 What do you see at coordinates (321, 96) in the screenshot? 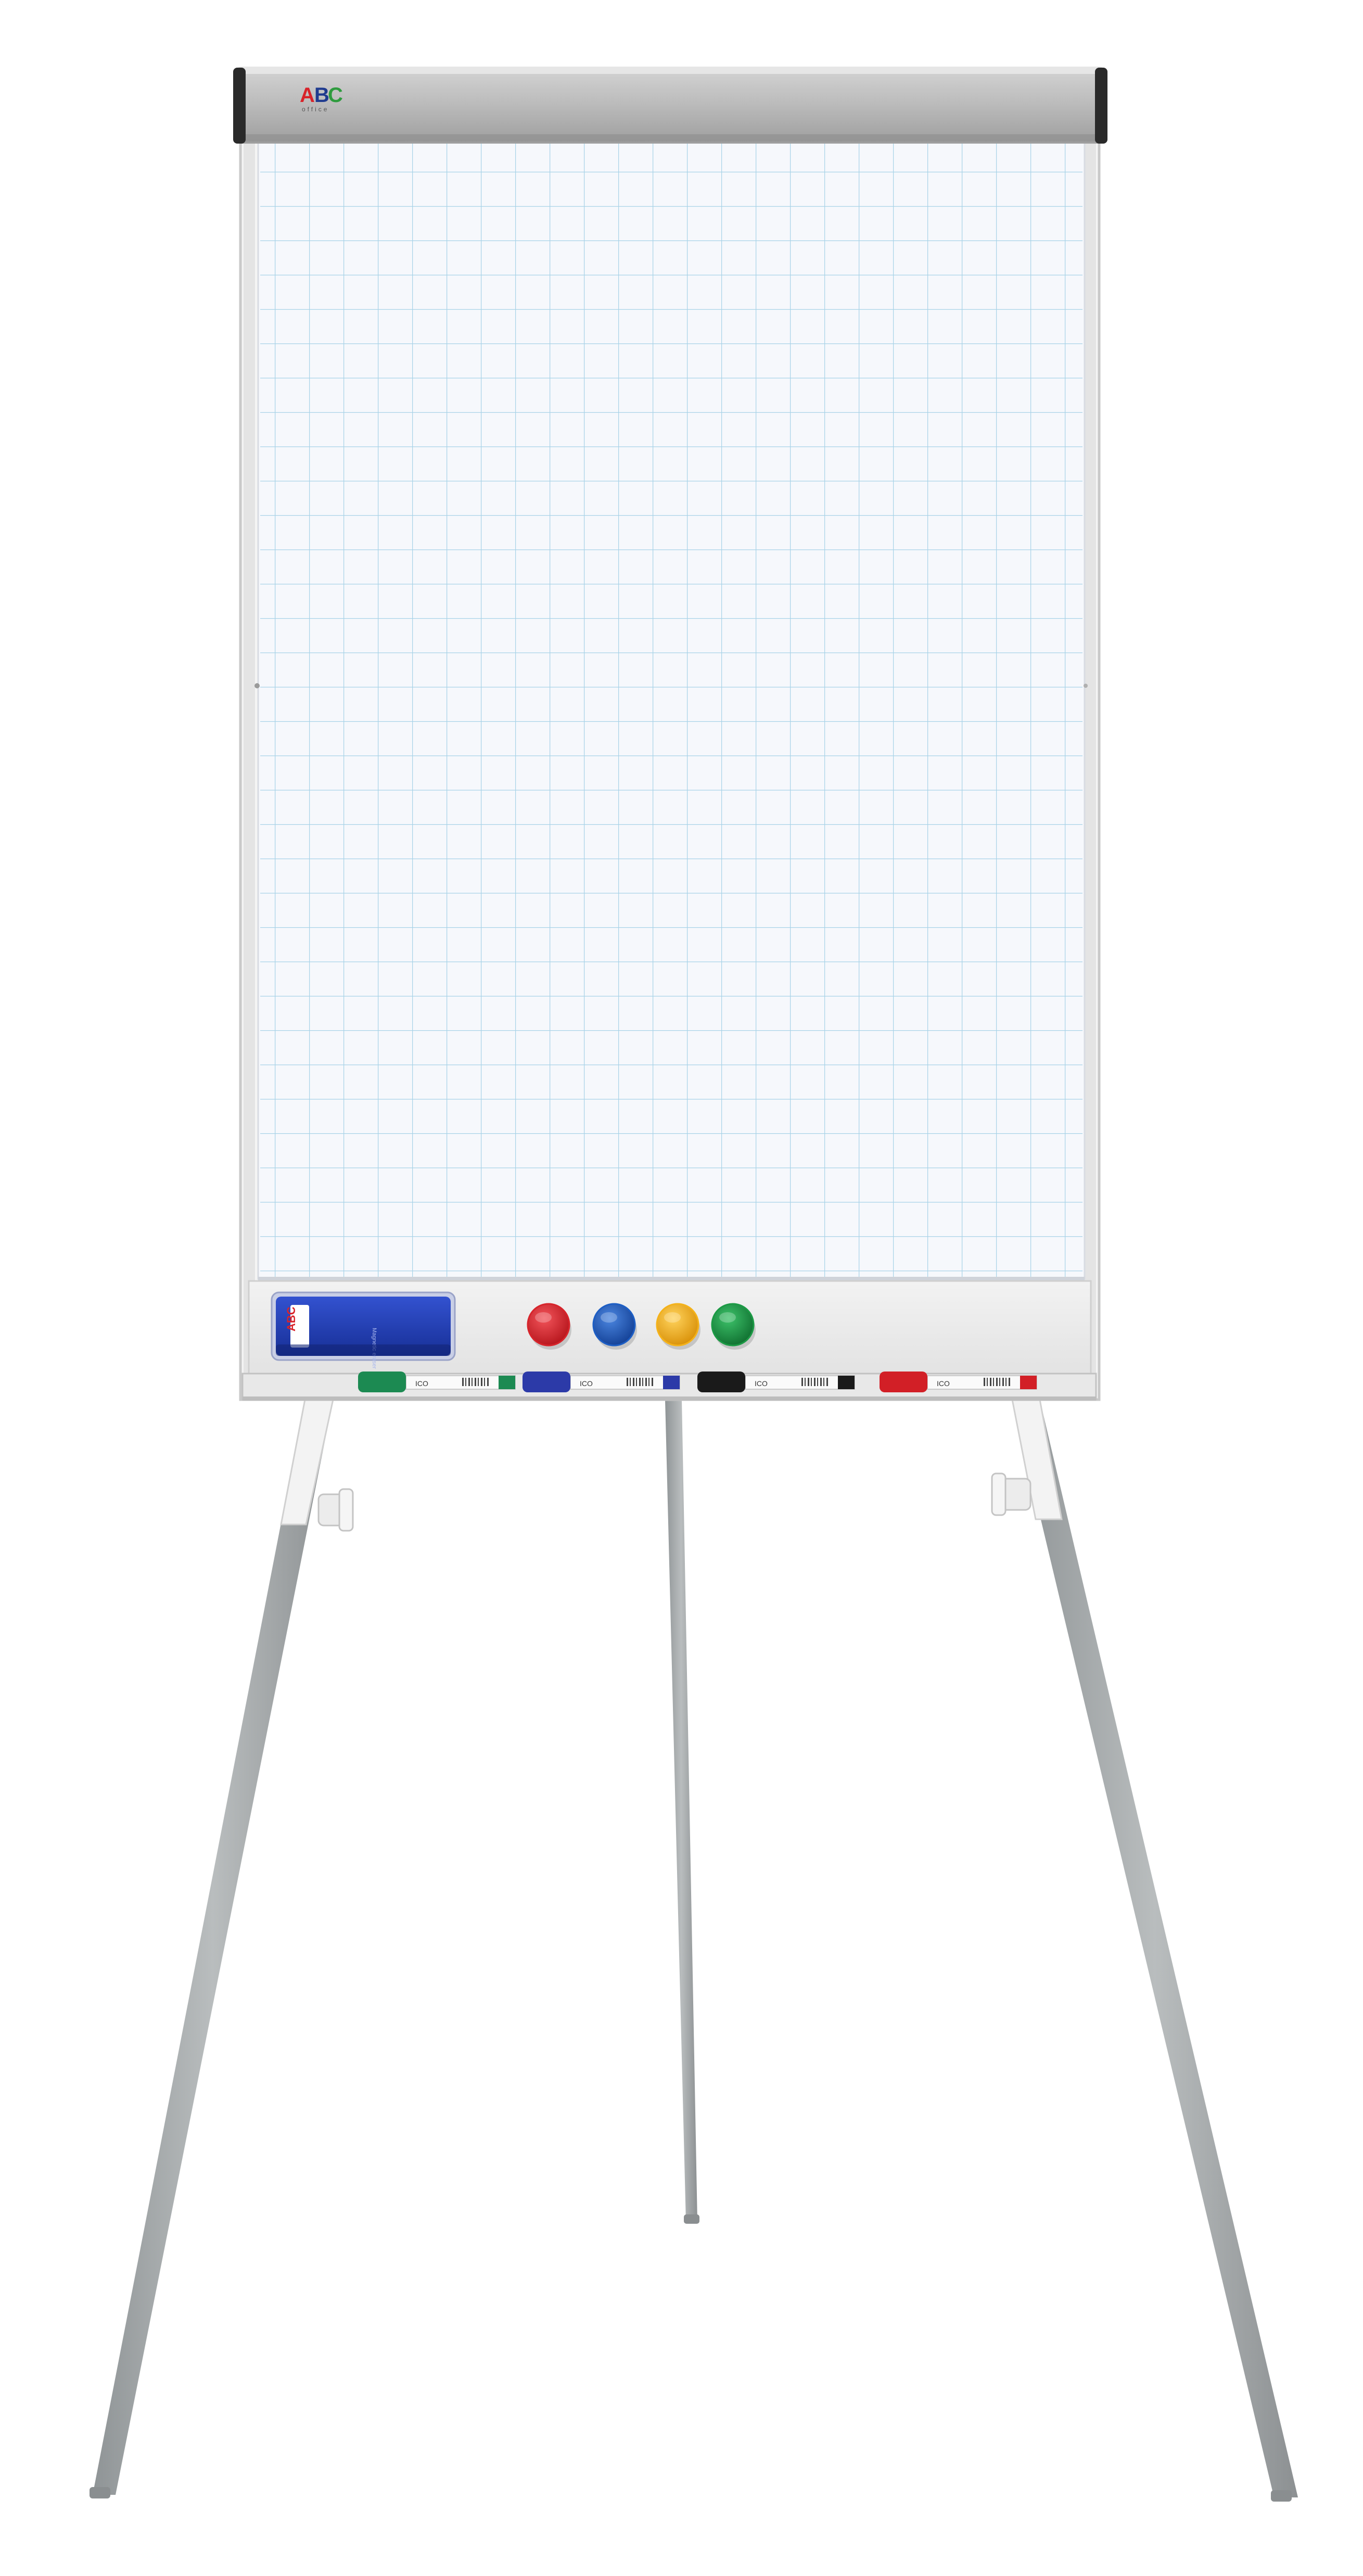
I see `logo-letter-b: B` at bounding box center [321, 96].